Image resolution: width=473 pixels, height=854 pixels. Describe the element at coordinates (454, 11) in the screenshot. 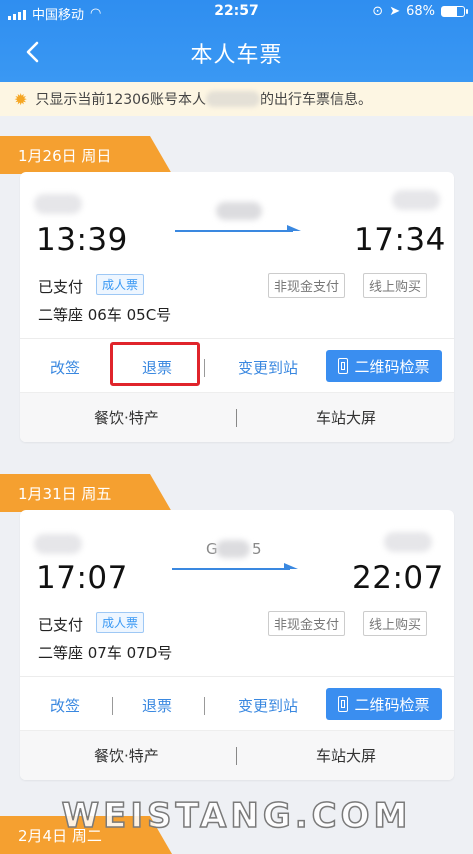

I see `battery-icon` at that location.